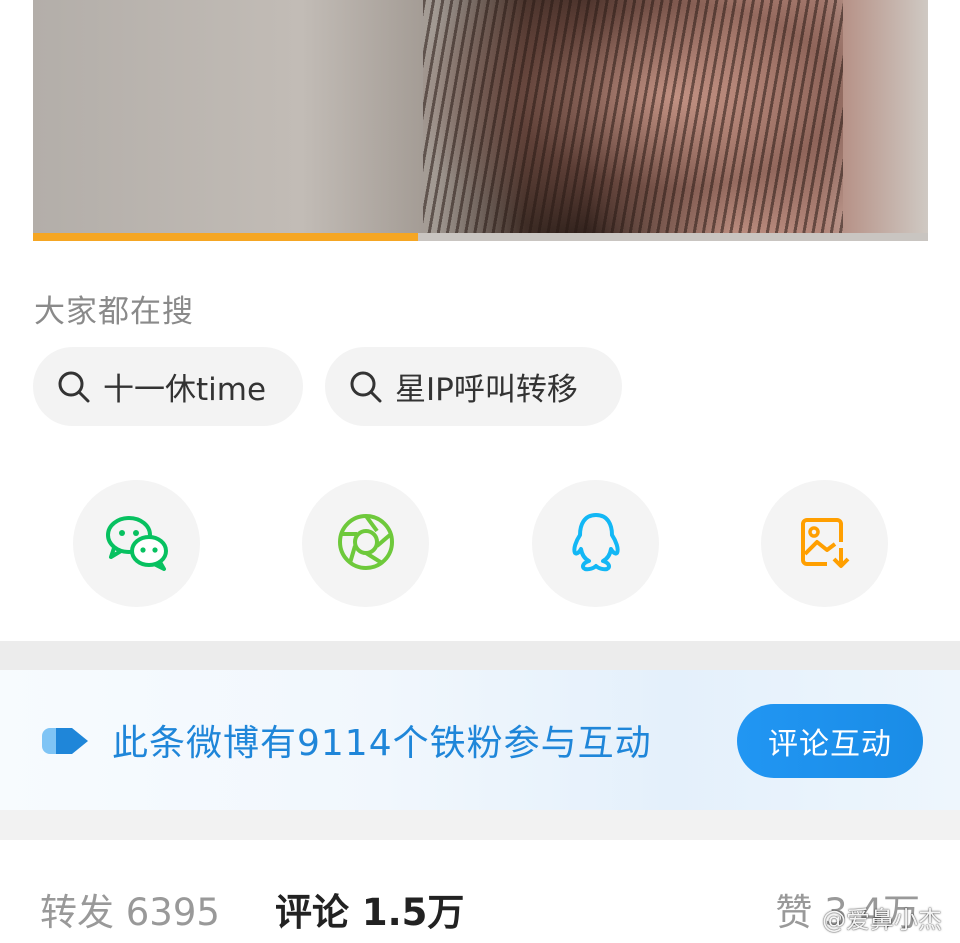 The height and width of the screenshot is (943, 960). I want to click on share-qq-button, so click(595, 543).